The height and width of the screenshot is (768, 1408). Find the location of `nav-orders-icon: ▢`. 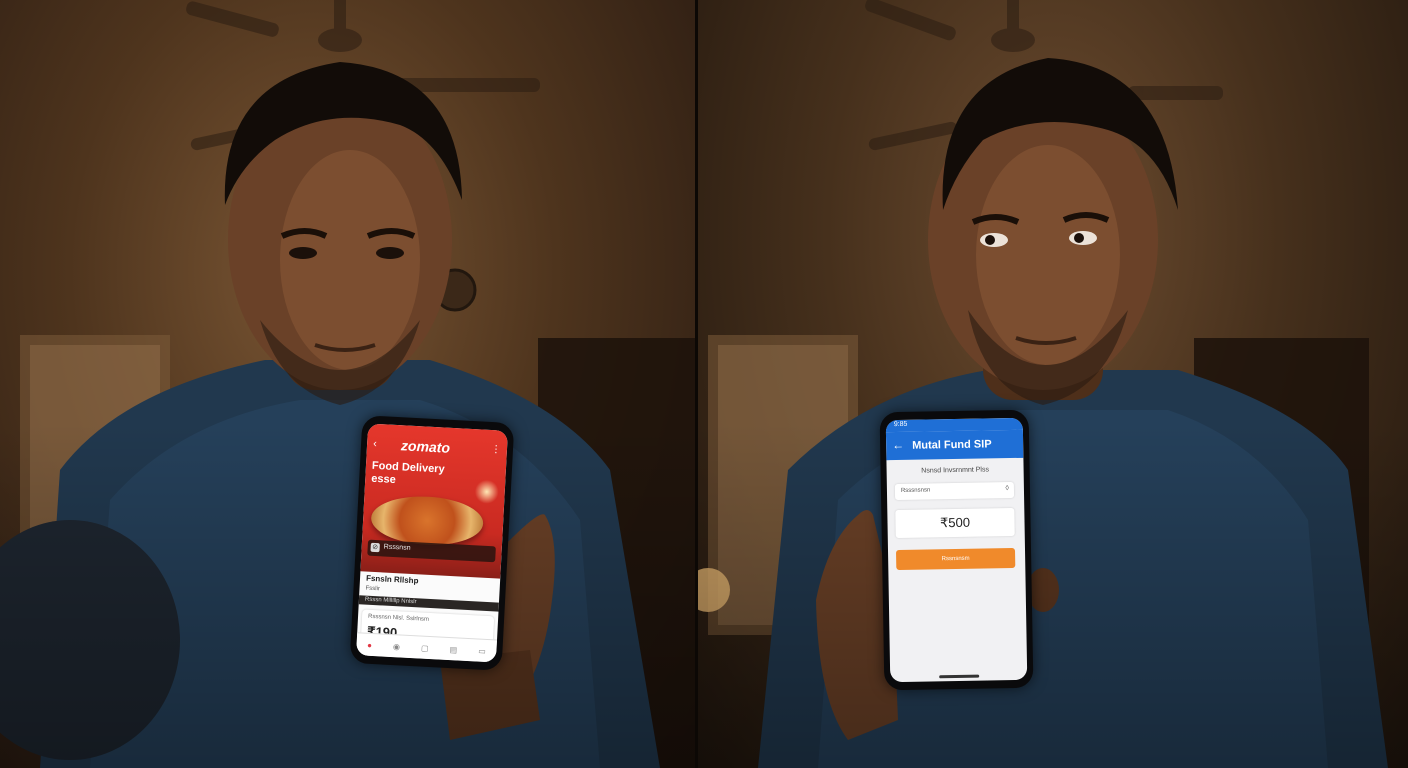

nav-orders-icon: ▢ is located at coordinates (425, 647).